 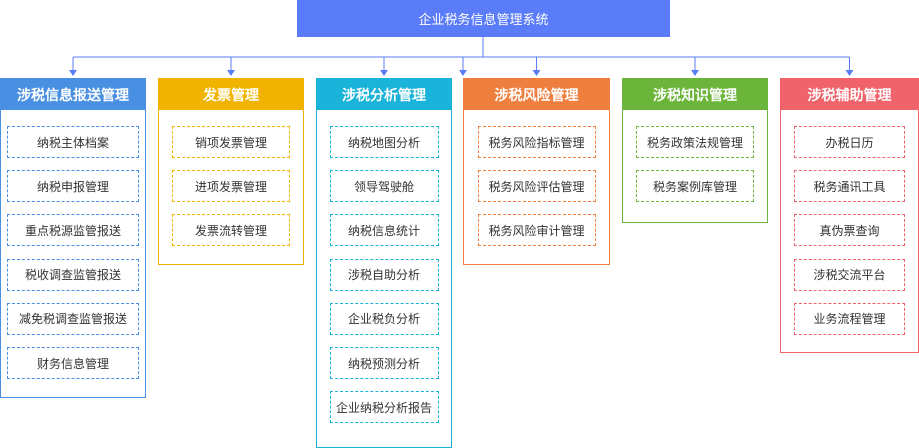 What do you see at coordinates (536, 94) in the screenshot?
I see `module-title: 涉税风险管理` at bounding box center [536, 94].